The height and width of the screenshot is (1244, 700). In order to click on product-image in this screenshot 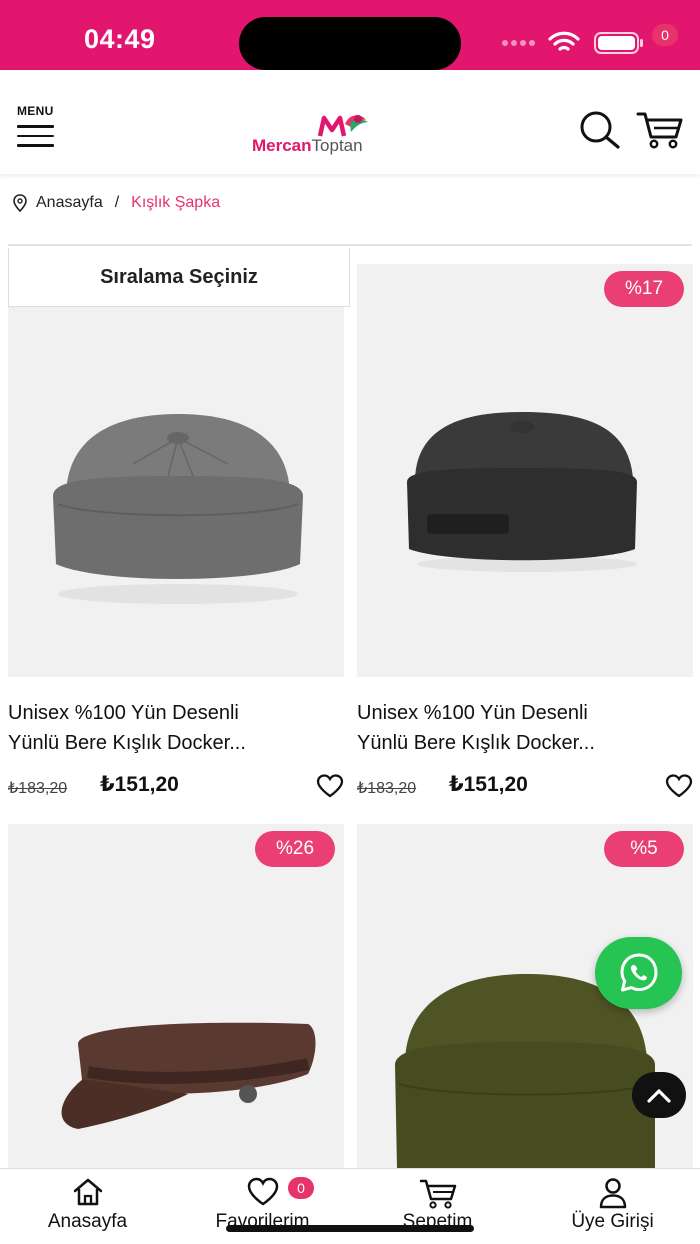, I will do `click(176, 996)`.